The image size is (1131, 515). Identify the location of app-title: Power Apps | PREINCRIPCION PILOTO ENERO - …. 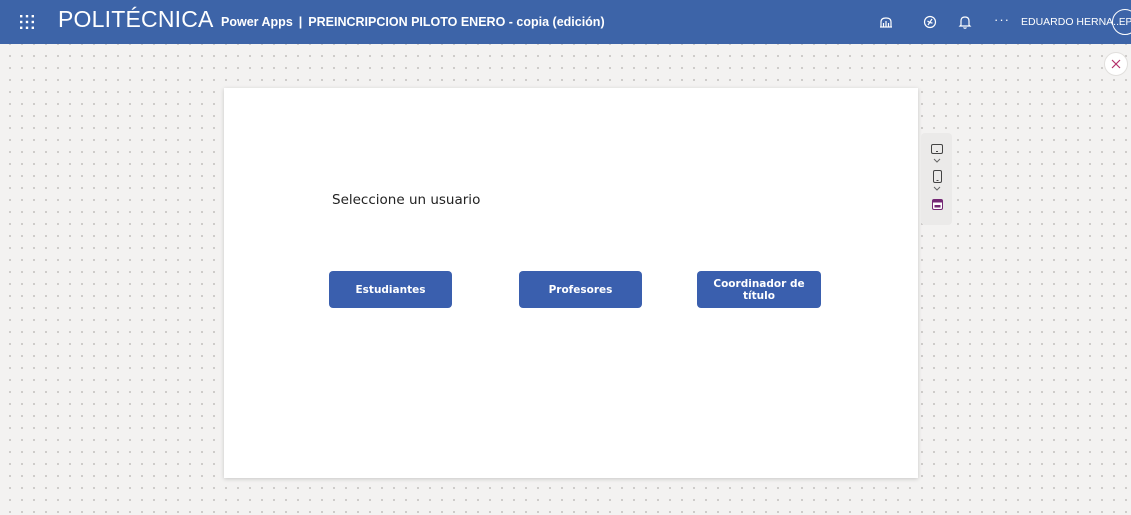
(413, 22).